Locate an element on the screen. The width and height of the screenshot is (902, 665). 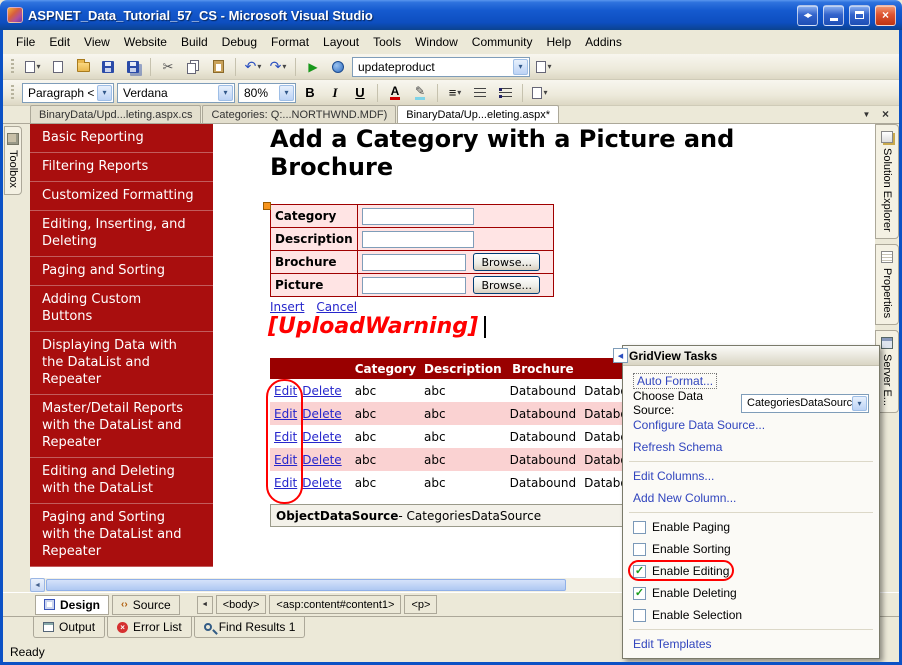
highlight-button: ✎ is located at coordinates (420, 93).